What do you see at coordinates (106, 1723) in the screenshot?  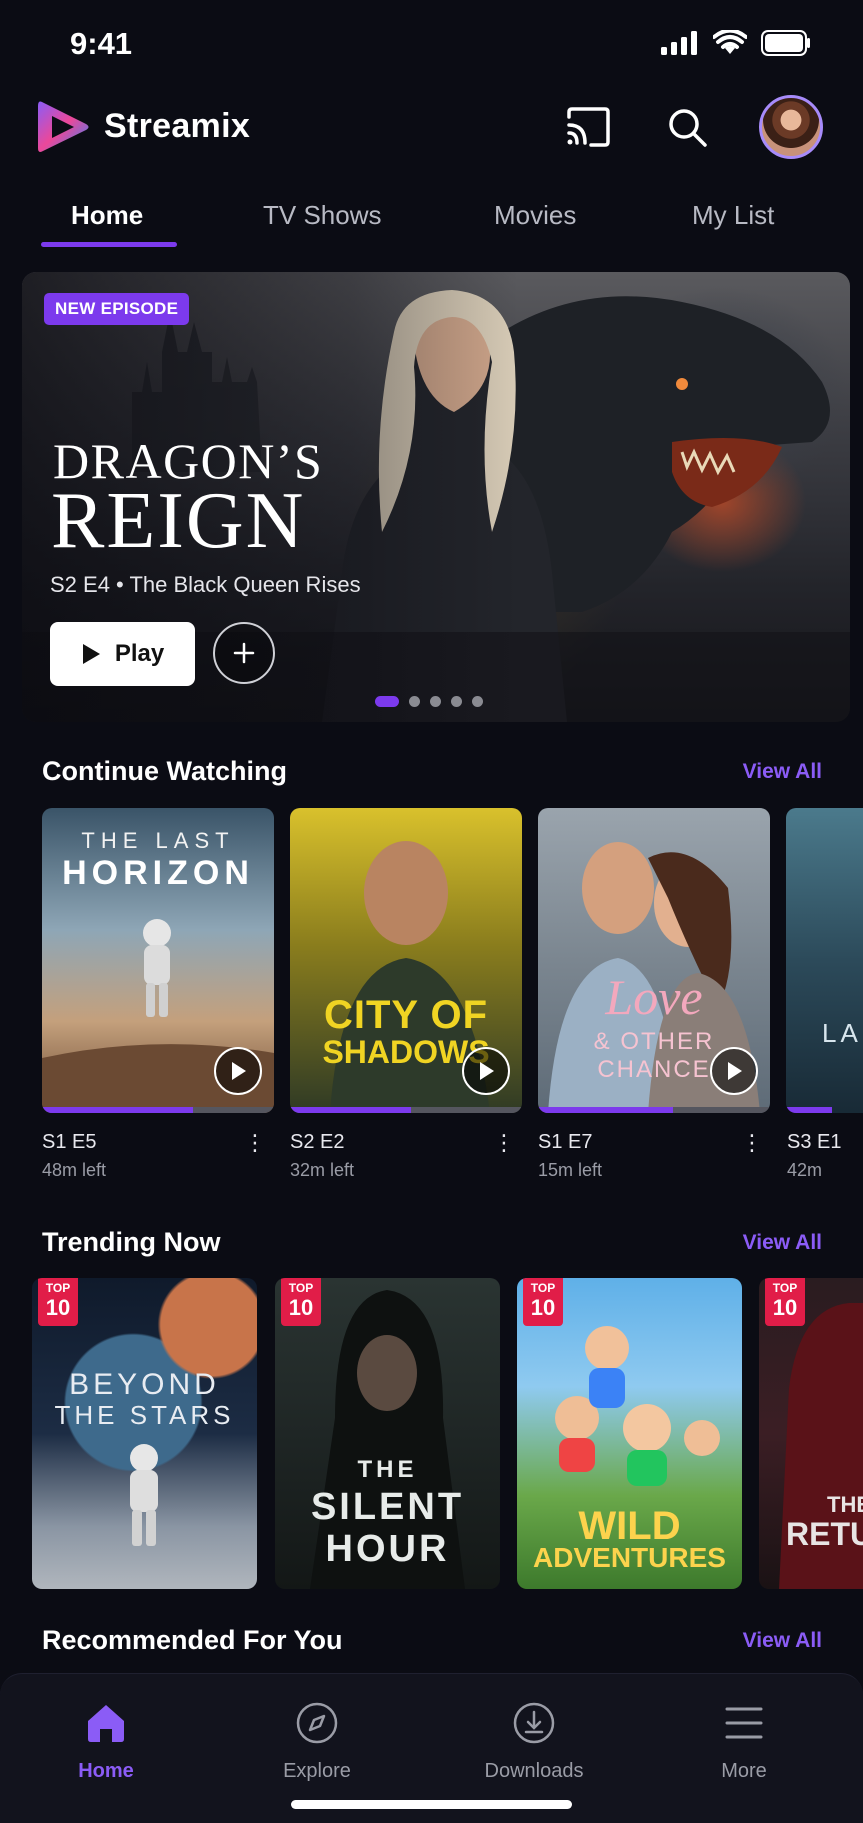 I see `home-icon` at bounding box center [106, 1723].